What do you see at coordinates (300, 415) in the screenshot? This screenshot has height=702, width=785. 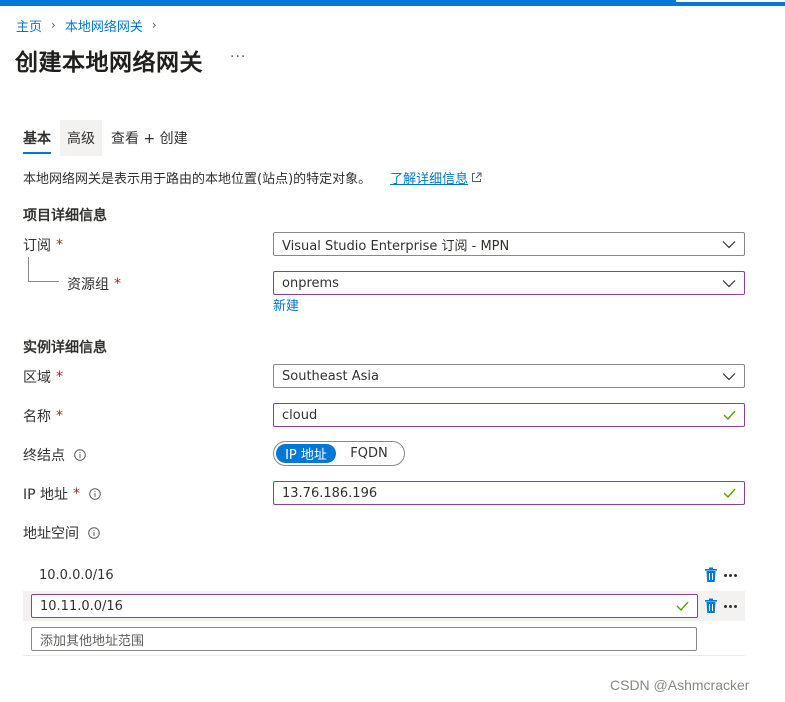 I see `name-value: cloud` at bounding box center [300, 415].